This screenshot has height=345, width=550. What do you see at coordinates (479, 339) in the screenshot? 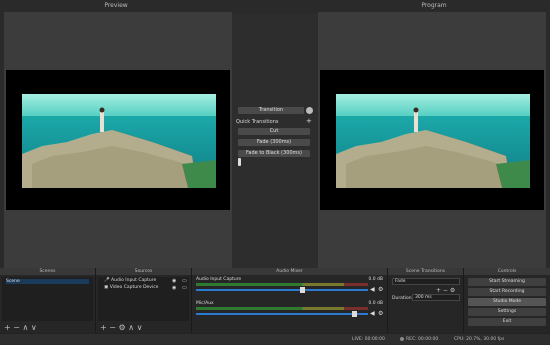
I see `cpu-status: CPU: 20.7%, 30.00 fps` at bounding box center [479, 339].